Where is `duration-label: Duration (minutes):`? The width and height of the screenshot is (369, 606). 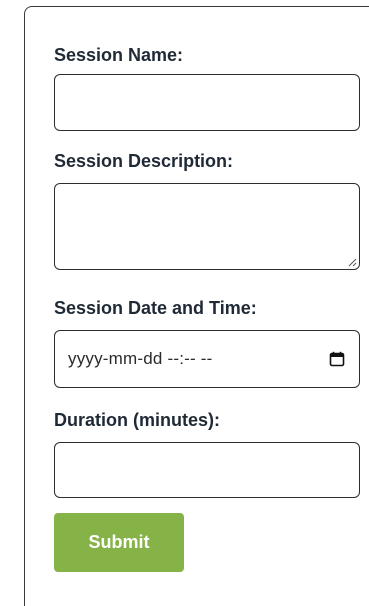
duration-label: Duration (minutes): is located at coordinates (137, 420).